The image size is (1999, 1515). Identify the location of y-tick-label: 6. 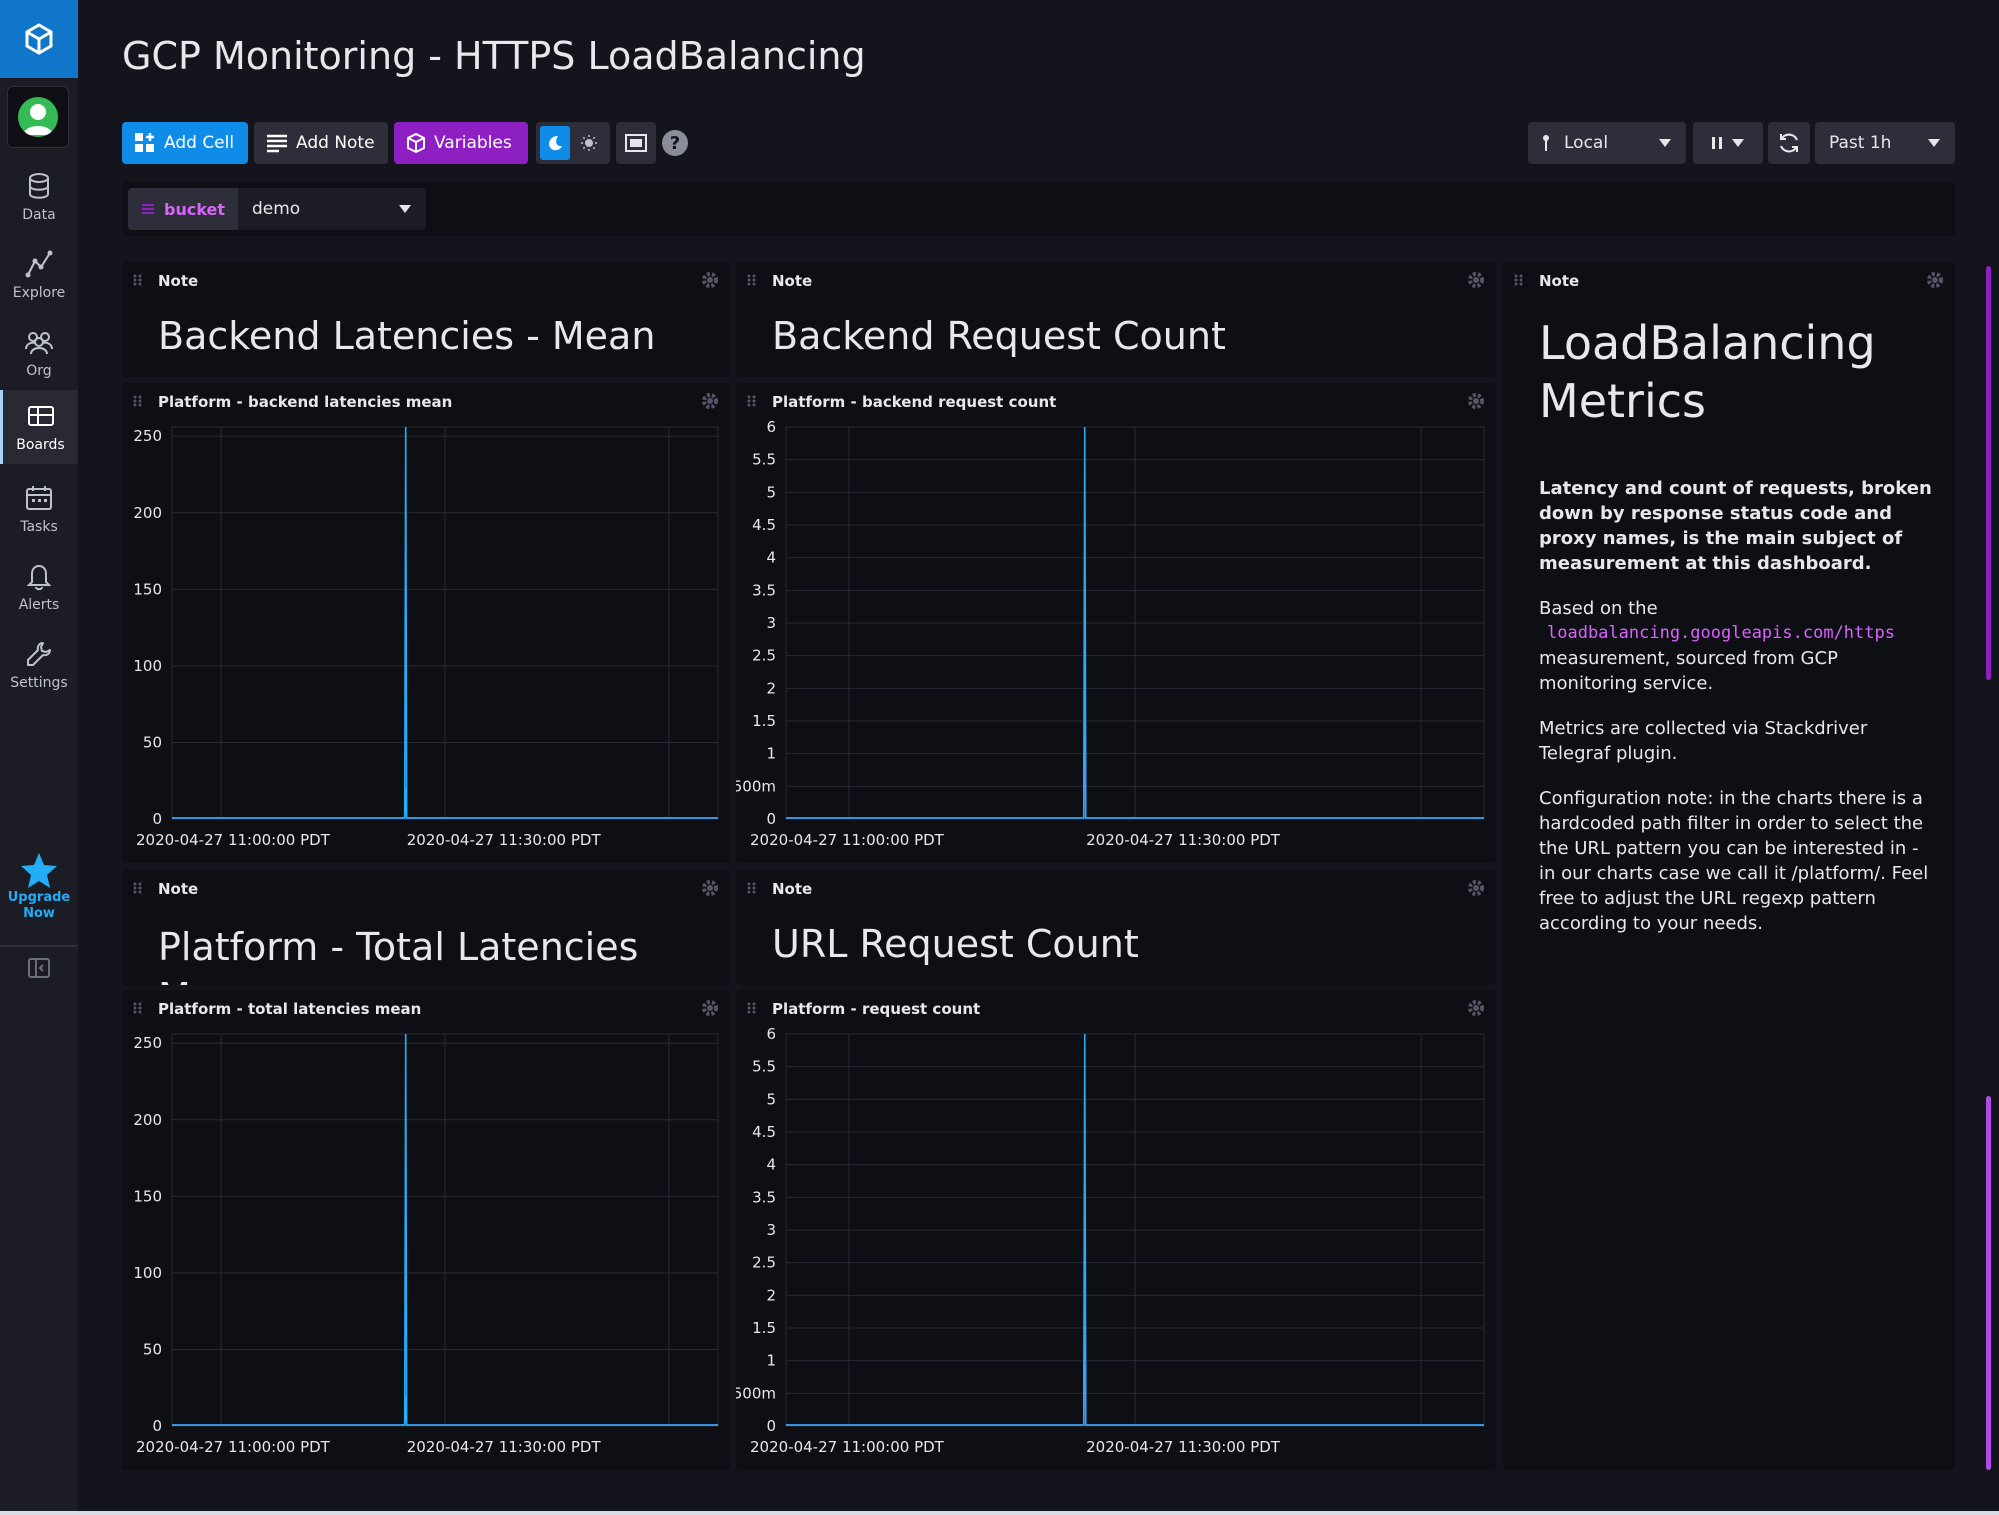
(771, 427).